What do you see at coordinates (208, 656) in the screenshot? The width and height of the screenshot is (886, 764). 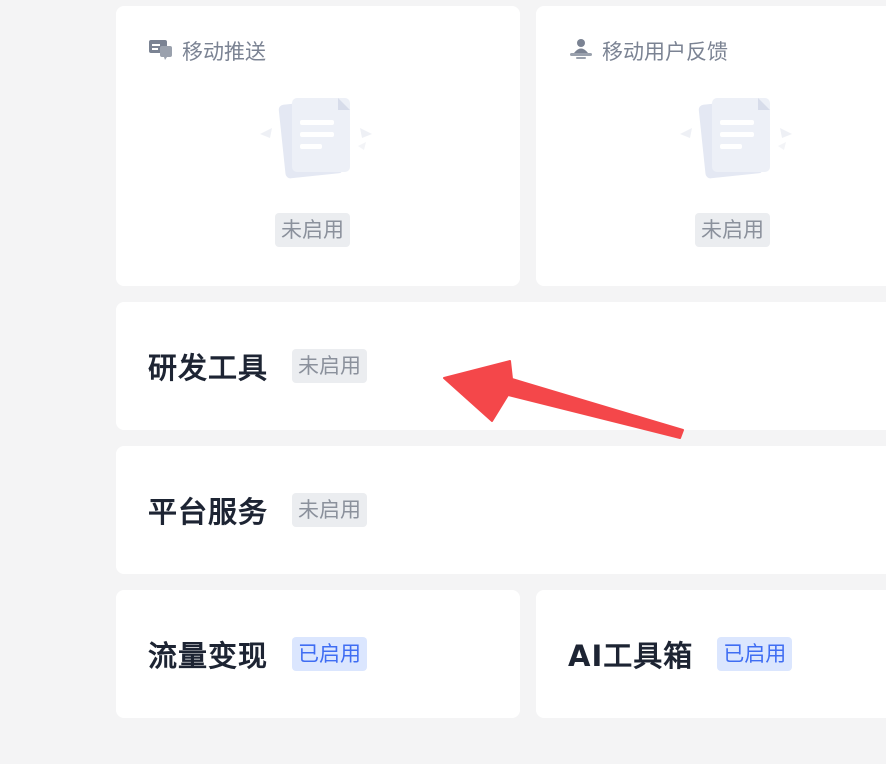 I see `traffic-monetization-title: 流量变现` at bounding box center [208, 656].